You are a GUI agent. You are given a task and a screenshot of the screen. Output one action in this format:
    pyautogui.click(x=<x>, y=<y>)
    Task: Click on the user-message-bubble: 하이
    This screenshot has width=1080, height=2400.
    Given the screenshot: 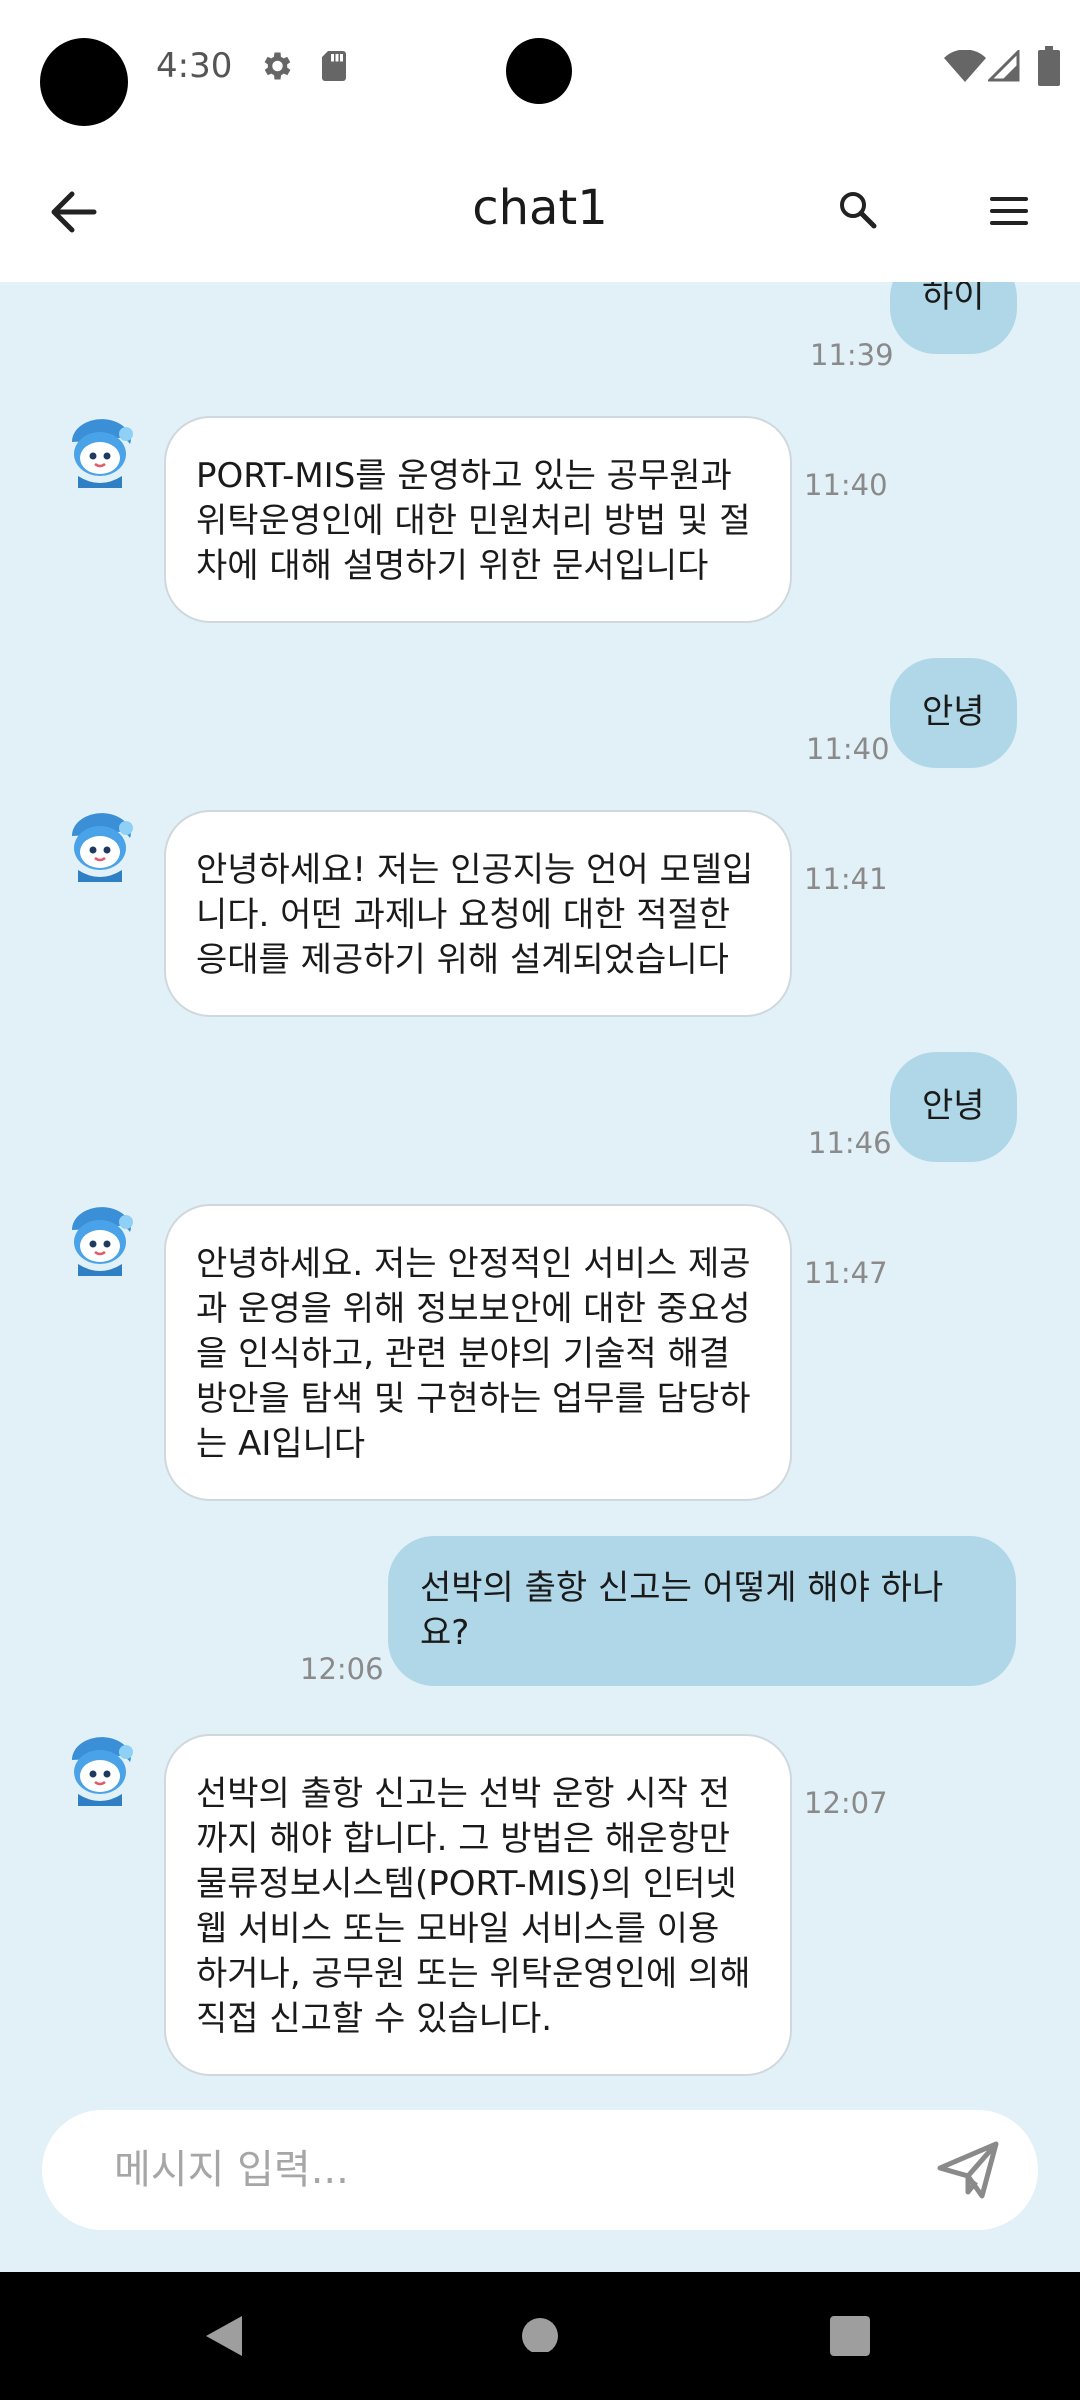 What is the action you would take?
    pyautogui.click(x=953, y=318)
    